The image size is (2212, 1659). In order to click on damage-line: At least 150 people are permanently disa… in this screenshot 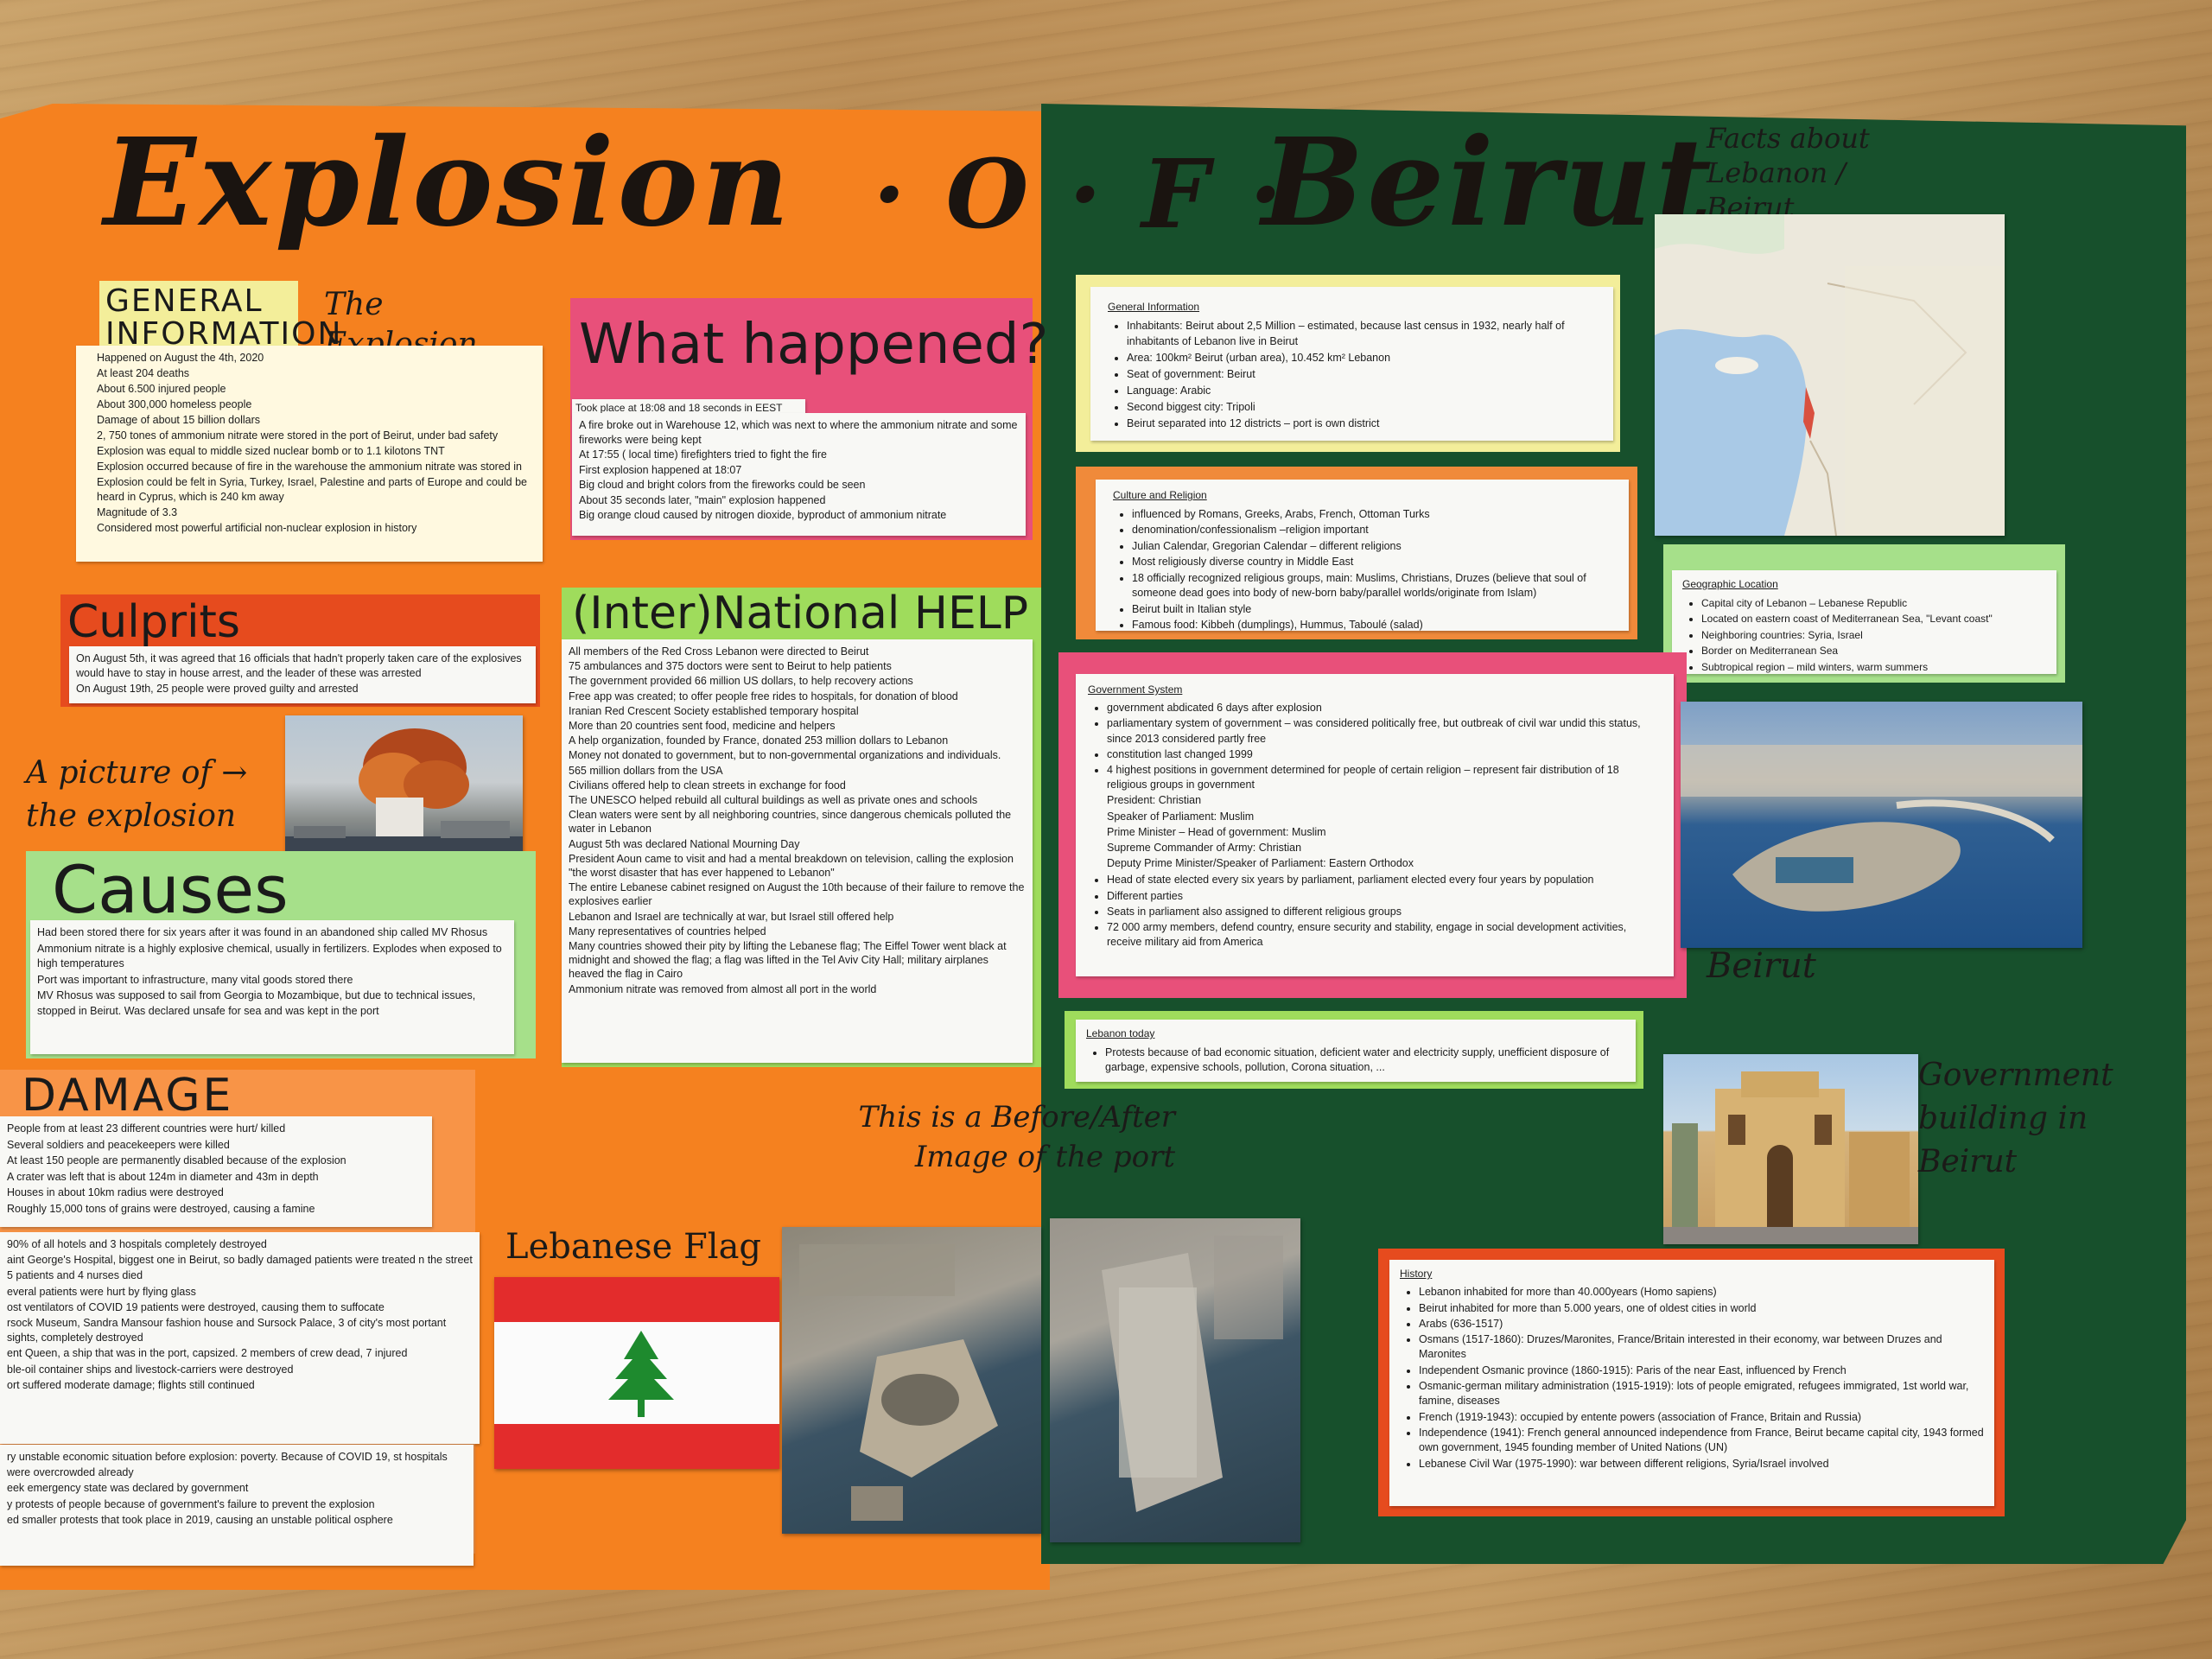, I will do `click(176, 1160)`.